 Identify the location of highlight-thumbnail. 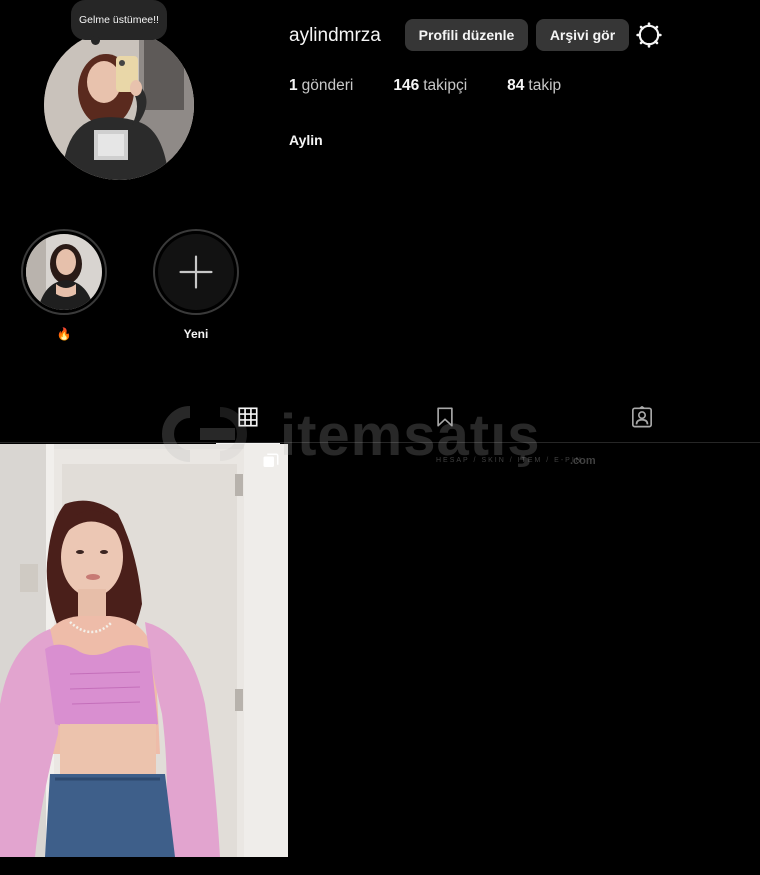
(64, 272).